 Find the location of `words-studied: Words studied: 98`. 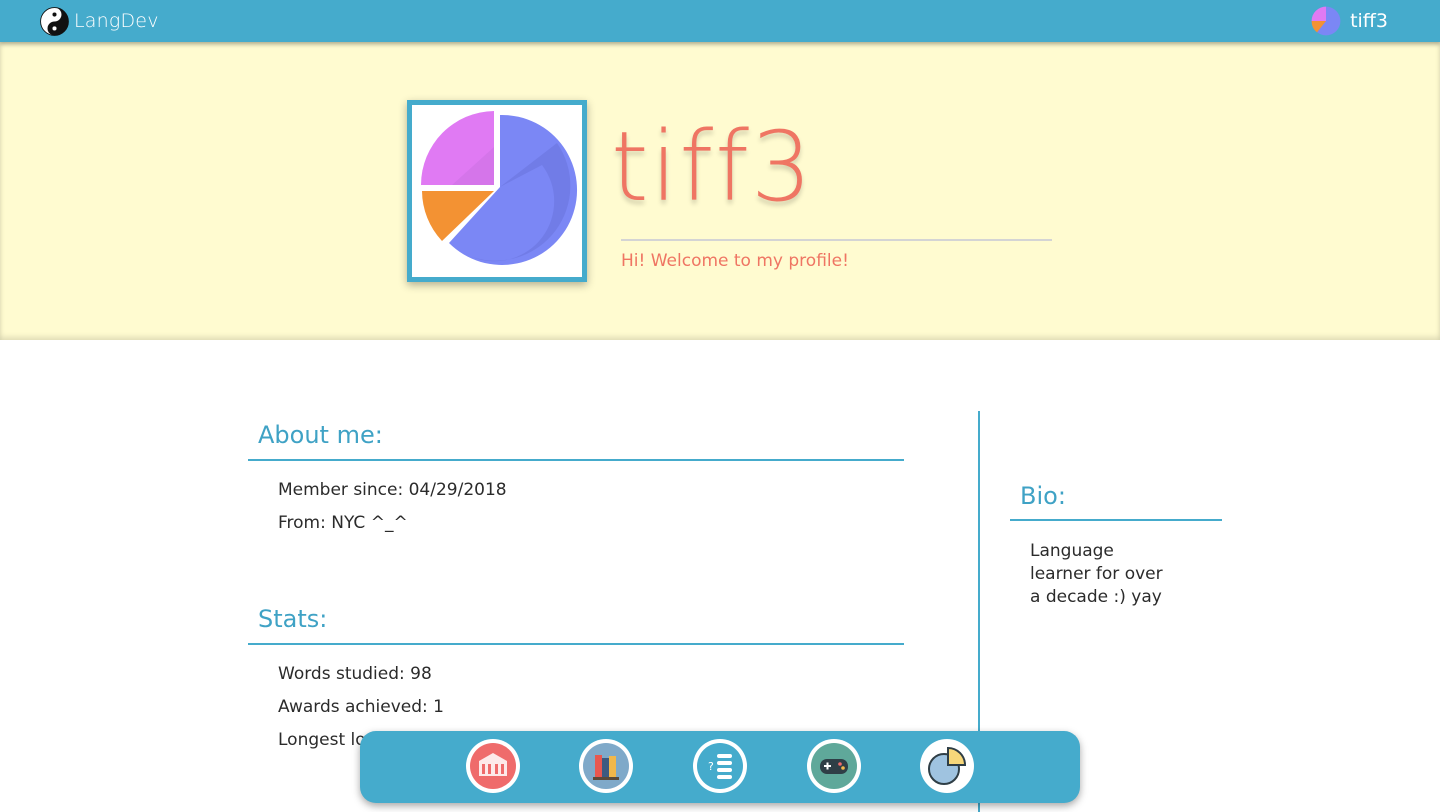

words-studied: Words studied: 98 is located at coordinates (355, 674).